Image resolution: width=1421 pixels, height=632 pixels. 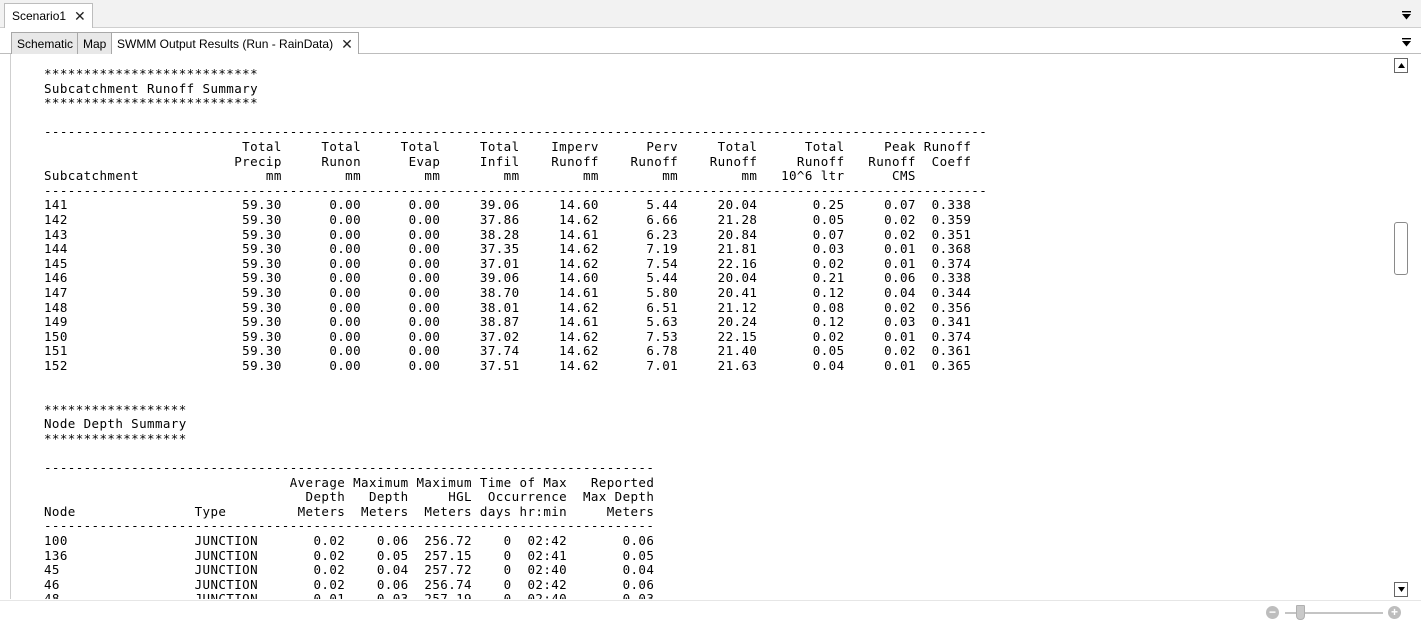 I want to click on tab-schematic-label: Schematic, so click(x=45, y=43).